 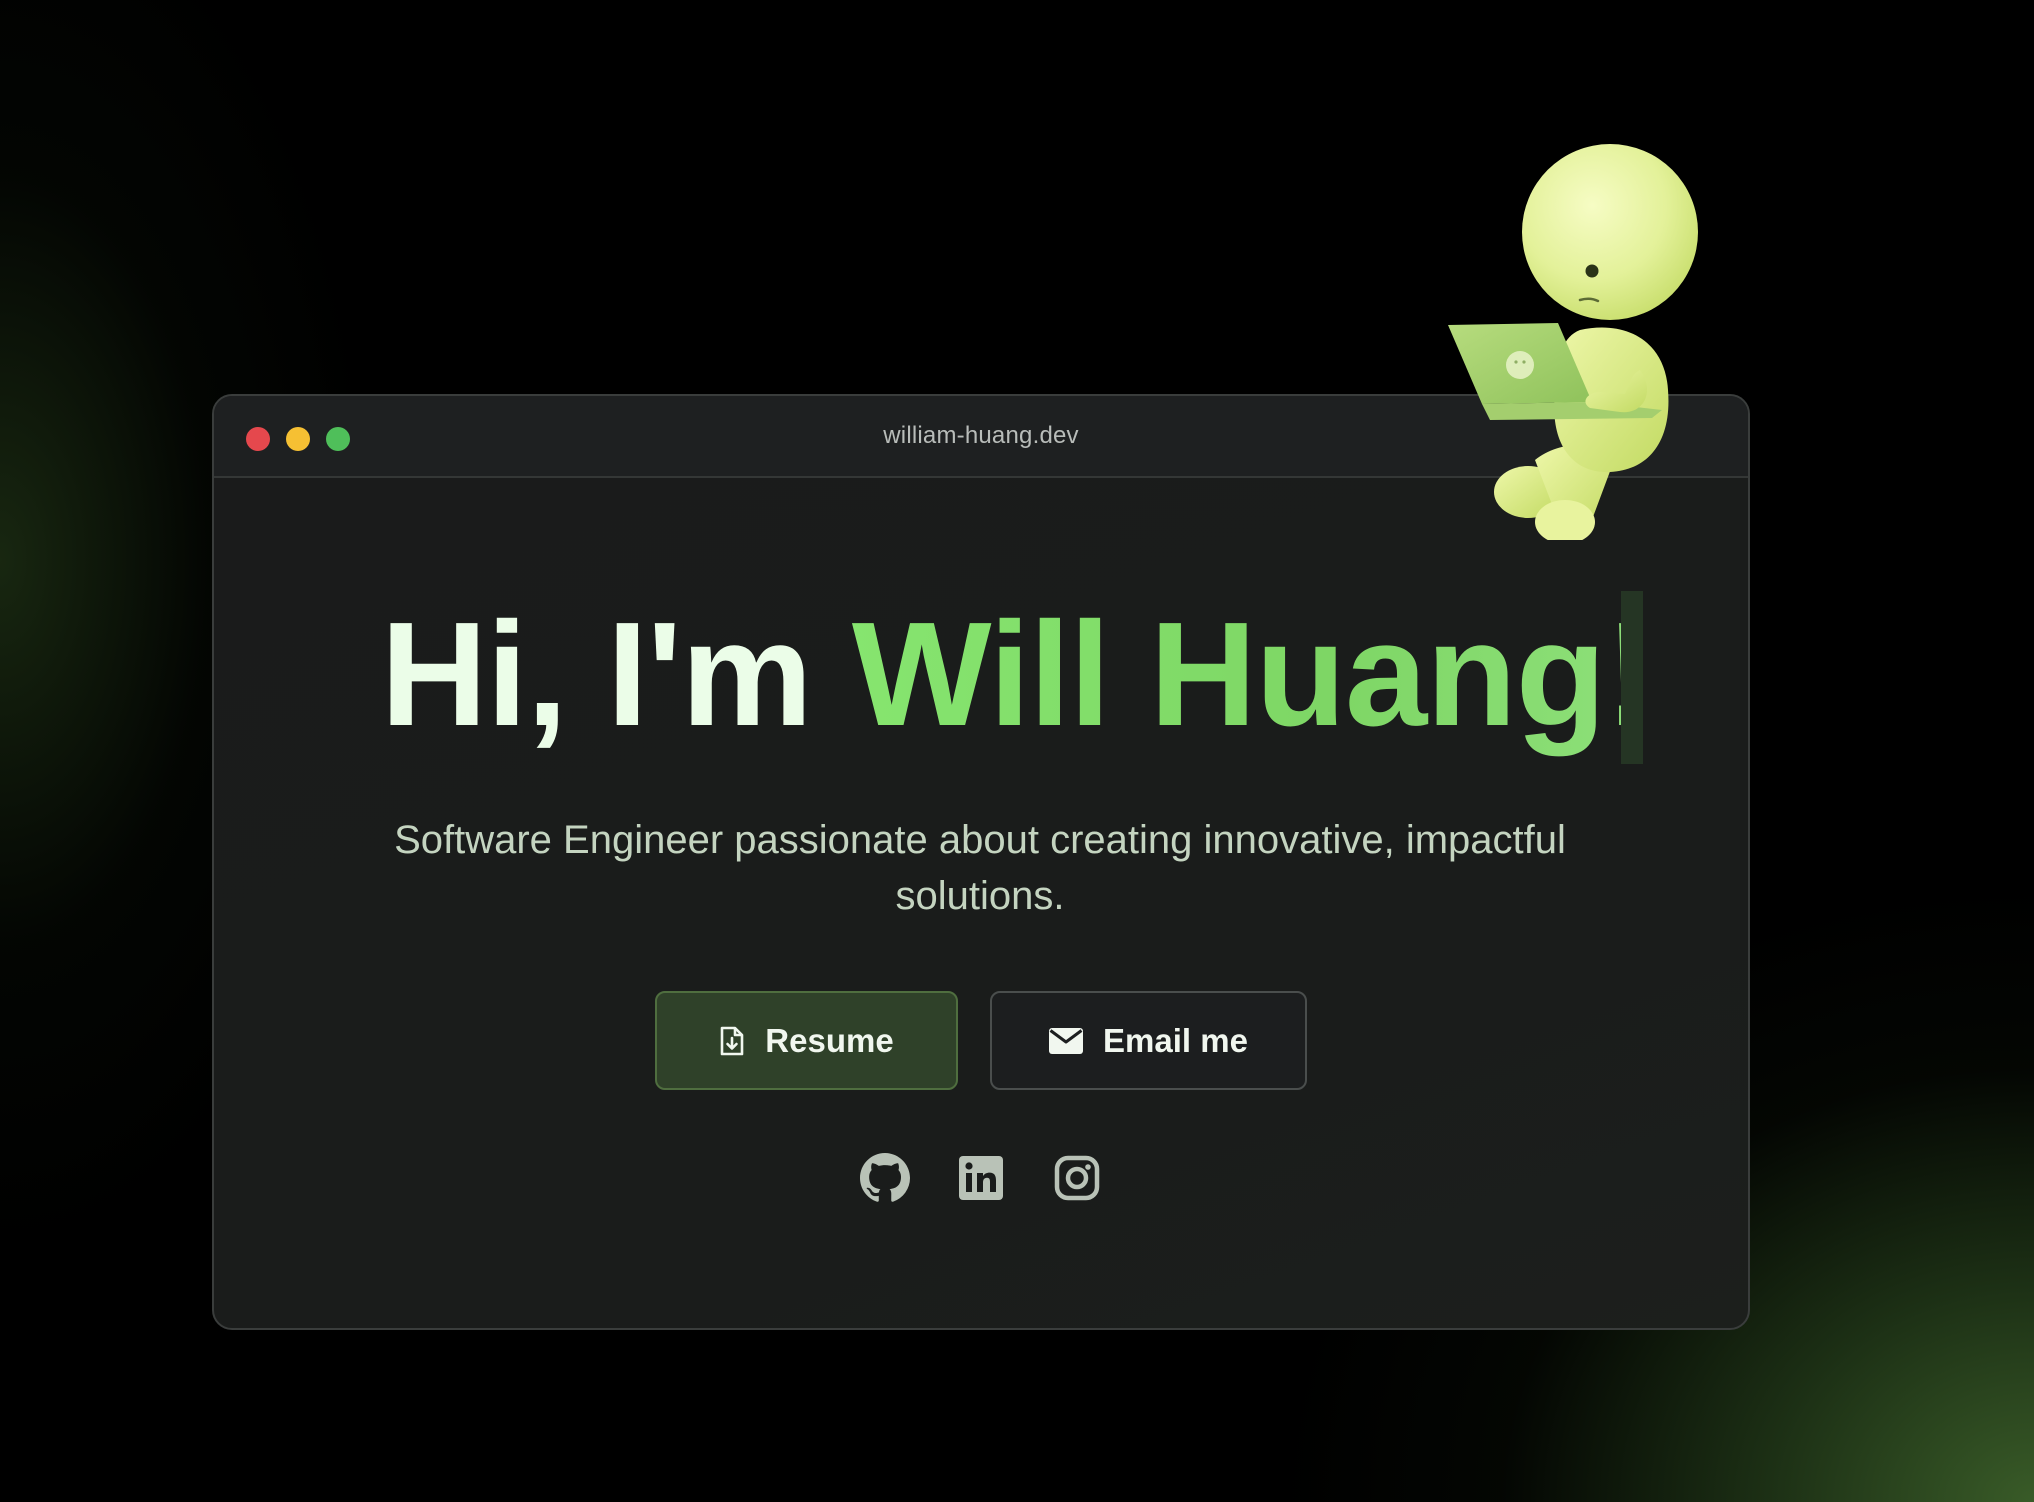 I want to click on github-link, so click(x=885, y=1178).